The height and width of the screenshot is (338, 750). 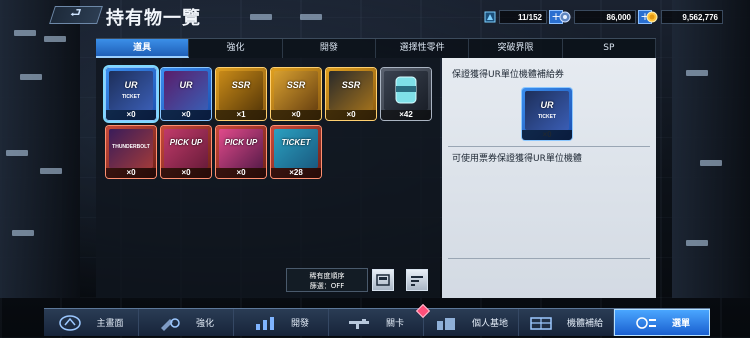 What do you see at coordinates (584, 324) in the screenshot?
I see `nav-unit-supply-label: 機體補給` at bounding box center [584, 324].